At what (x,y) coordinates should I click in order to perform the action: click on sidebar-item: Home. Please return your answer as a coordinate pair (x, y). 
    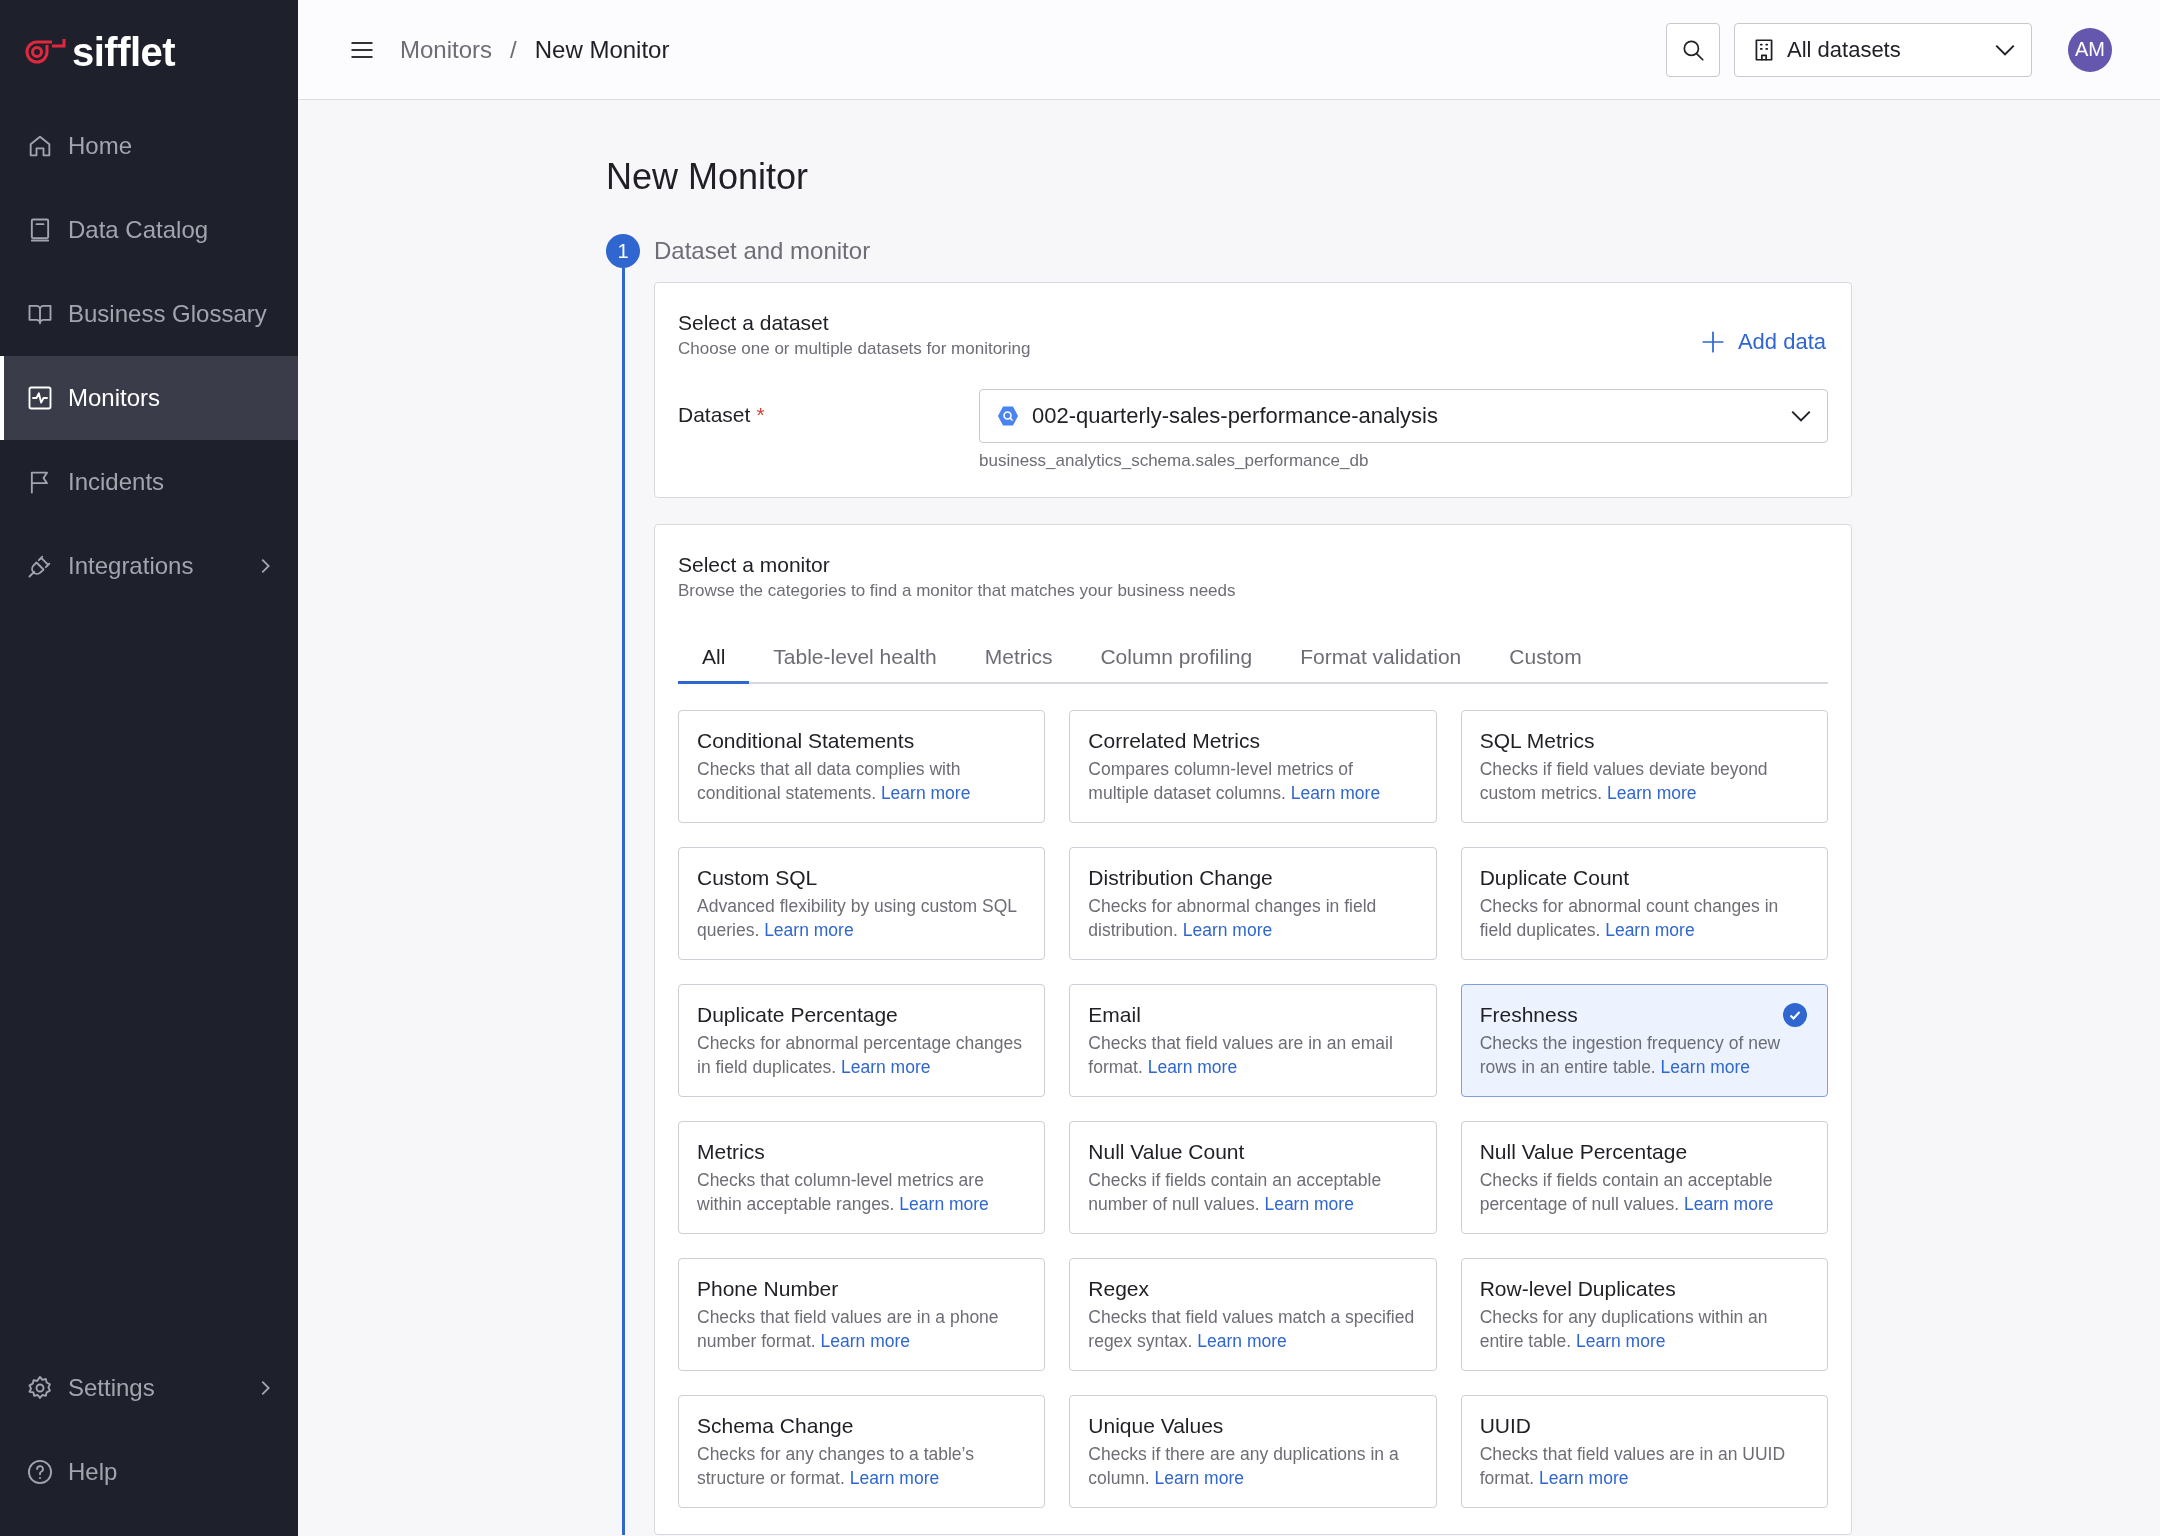
    Looking at the image, I should click on (149, 146).